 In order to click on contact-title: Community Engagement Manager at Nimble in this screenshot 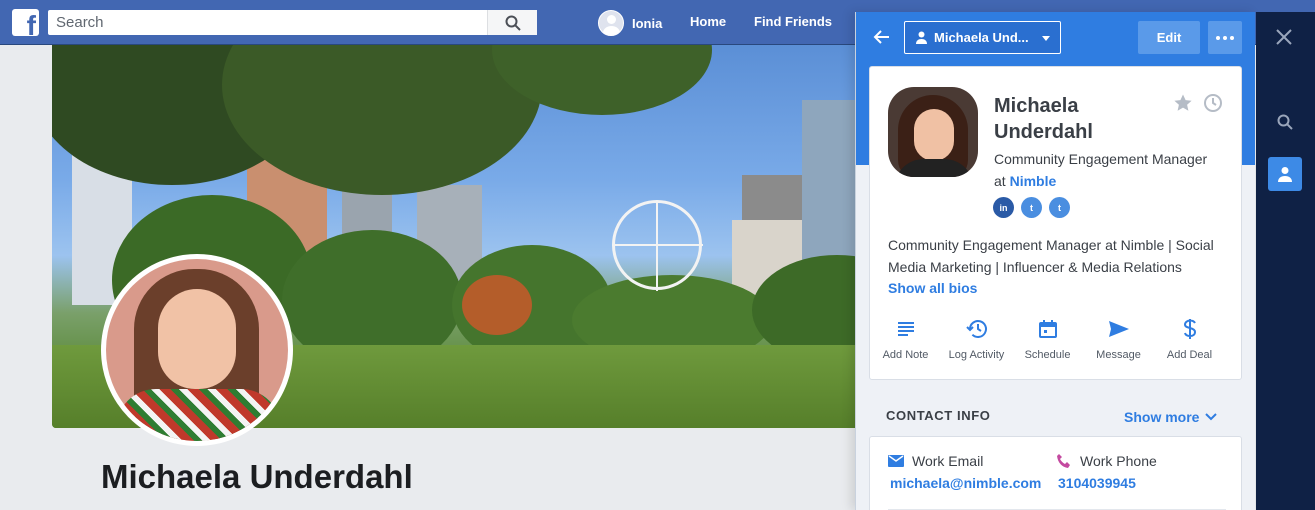, I will do `click(1114, 170)`.